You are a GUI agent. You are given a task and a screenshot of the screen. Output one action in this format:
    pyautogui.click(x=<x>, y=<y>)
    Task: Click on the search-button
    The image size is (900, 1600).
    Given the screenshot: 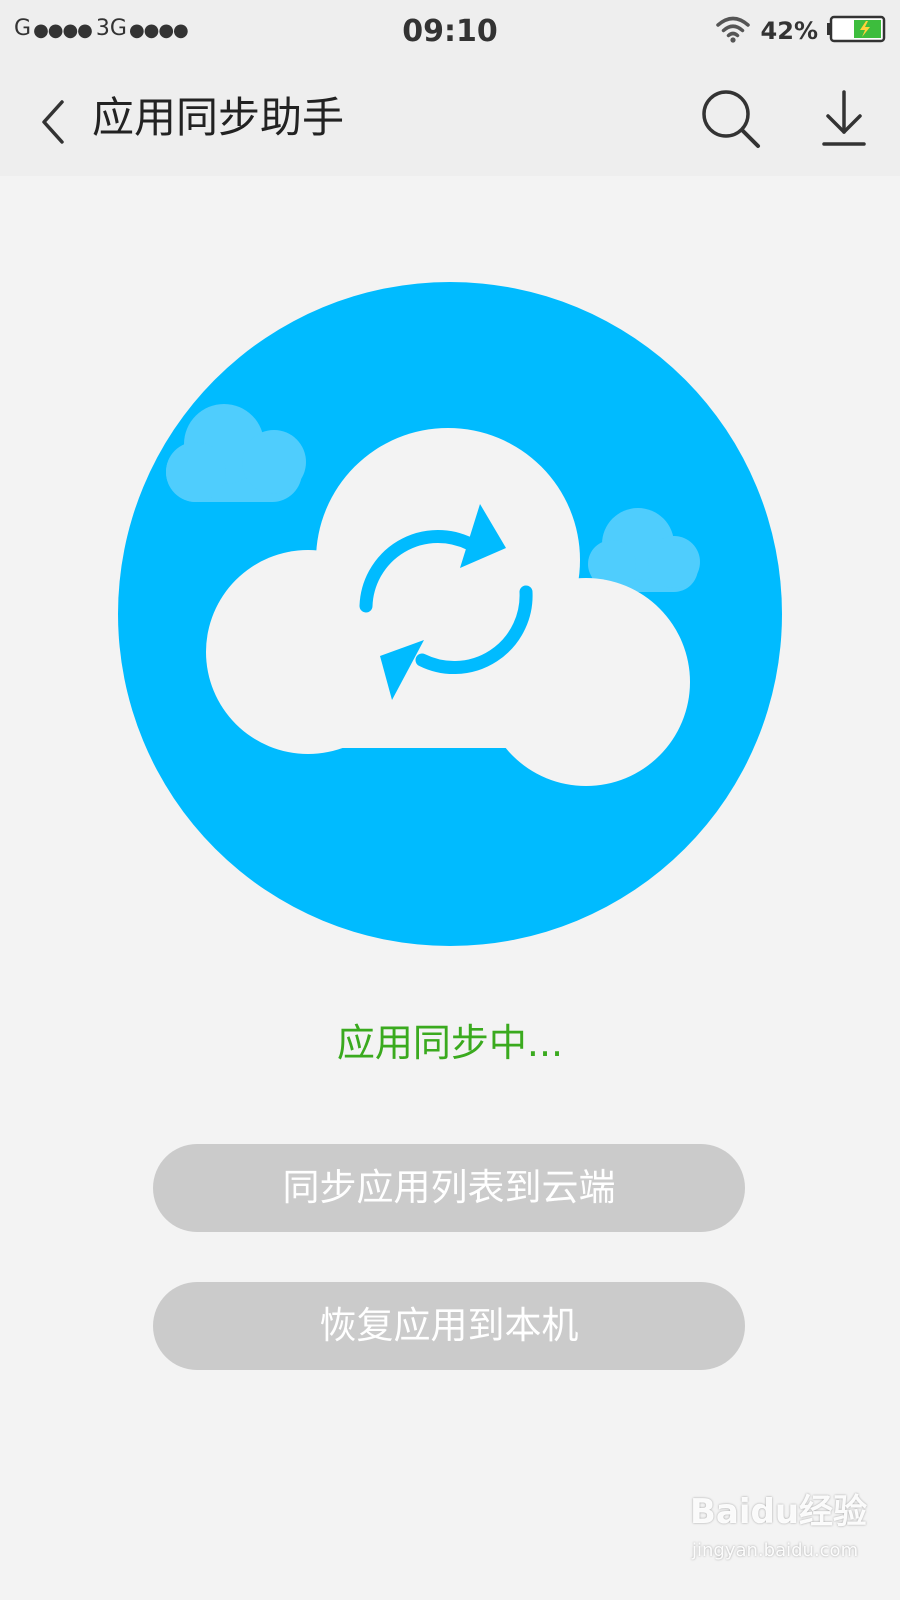 What is the action you would take?
    pyautogui.click(x=732, y=120)
    